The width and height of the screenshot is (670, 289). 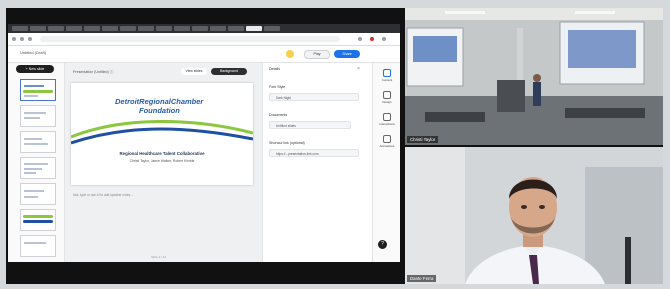 What do you see at coordinates (360, 39) in the screenshot?
I see `extensions-icon` at bounding box center [360, 39].